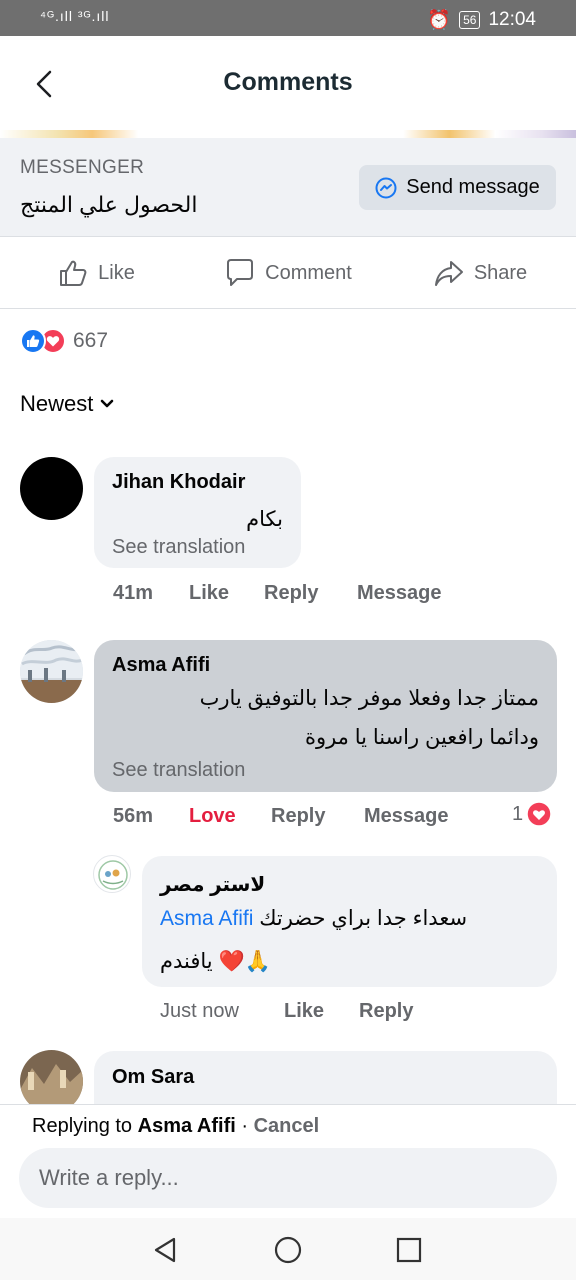 The height and width of the screenshot is (1280, 576). Describe the element at coordinates (264, 519) in the screenshot. I see `comment-text: بكام` at that location.